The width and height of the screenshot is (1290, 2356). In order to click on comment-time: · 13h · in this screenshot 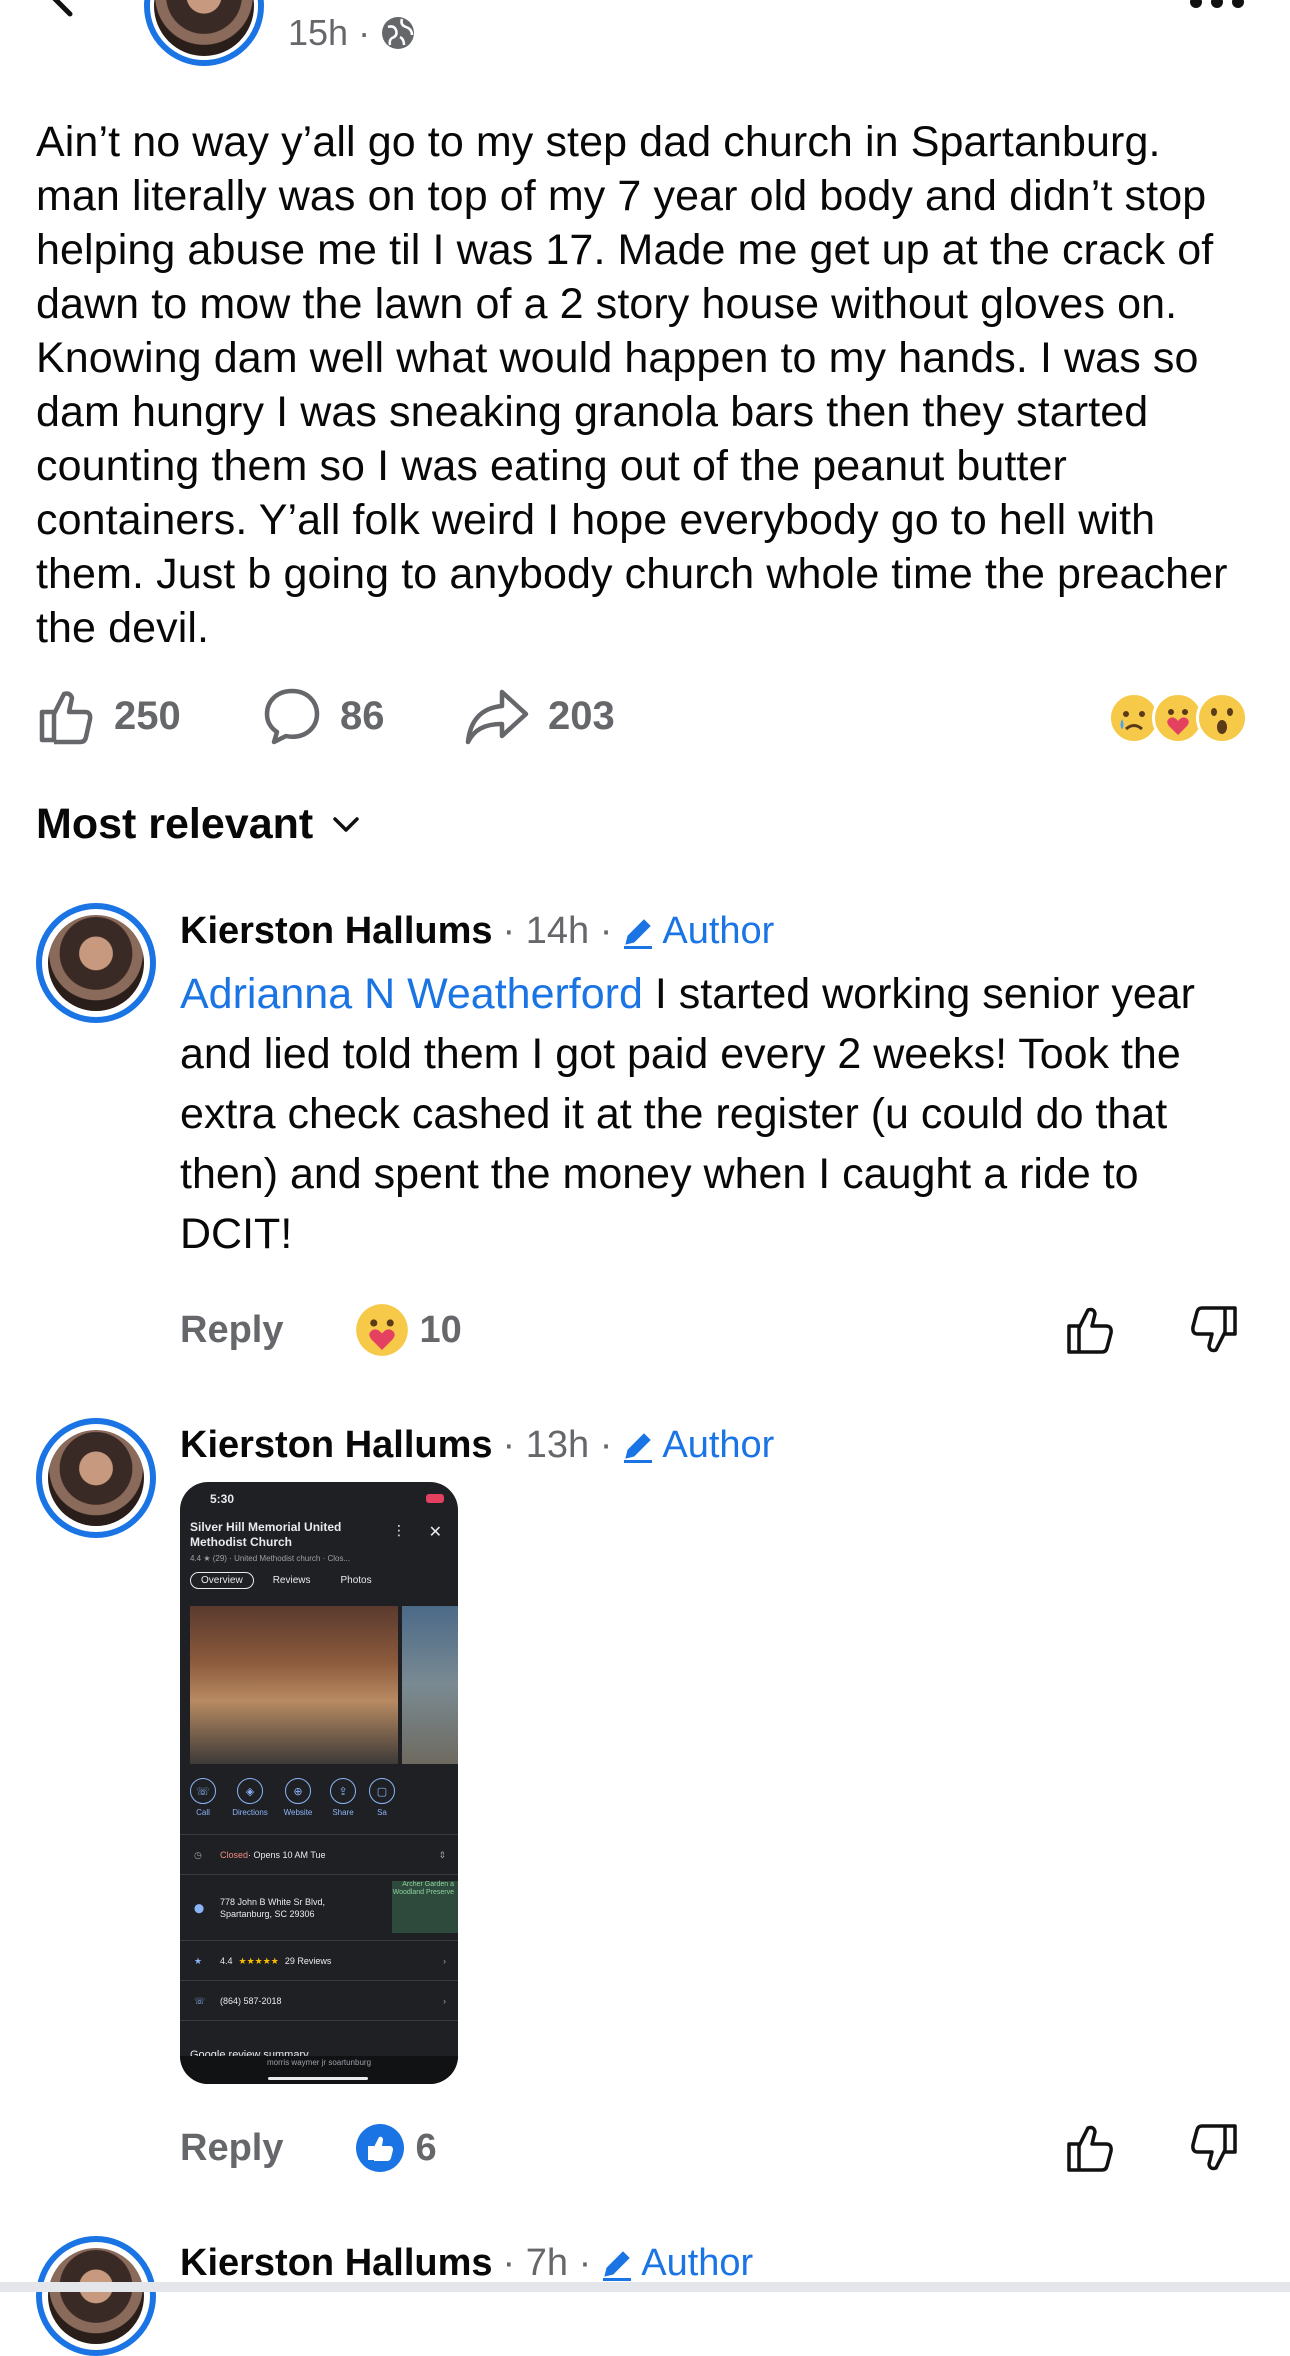, I will do `click(557, 1445)`.